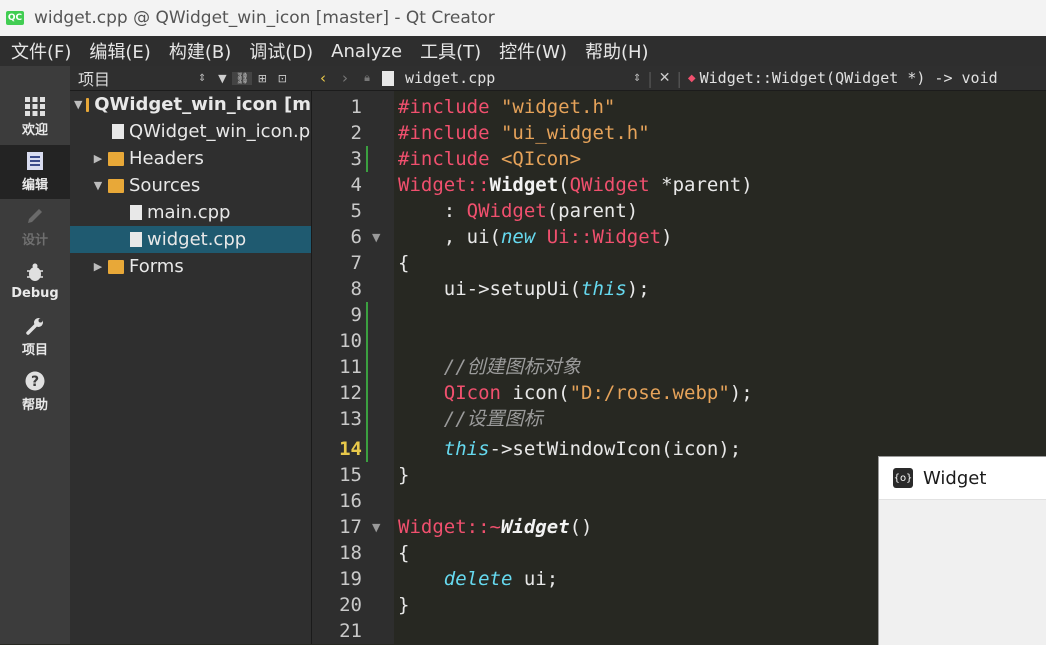 The height and width of the screenshot is (645, 1046). I want to click on back-icon: ‹, so click(323, 78).